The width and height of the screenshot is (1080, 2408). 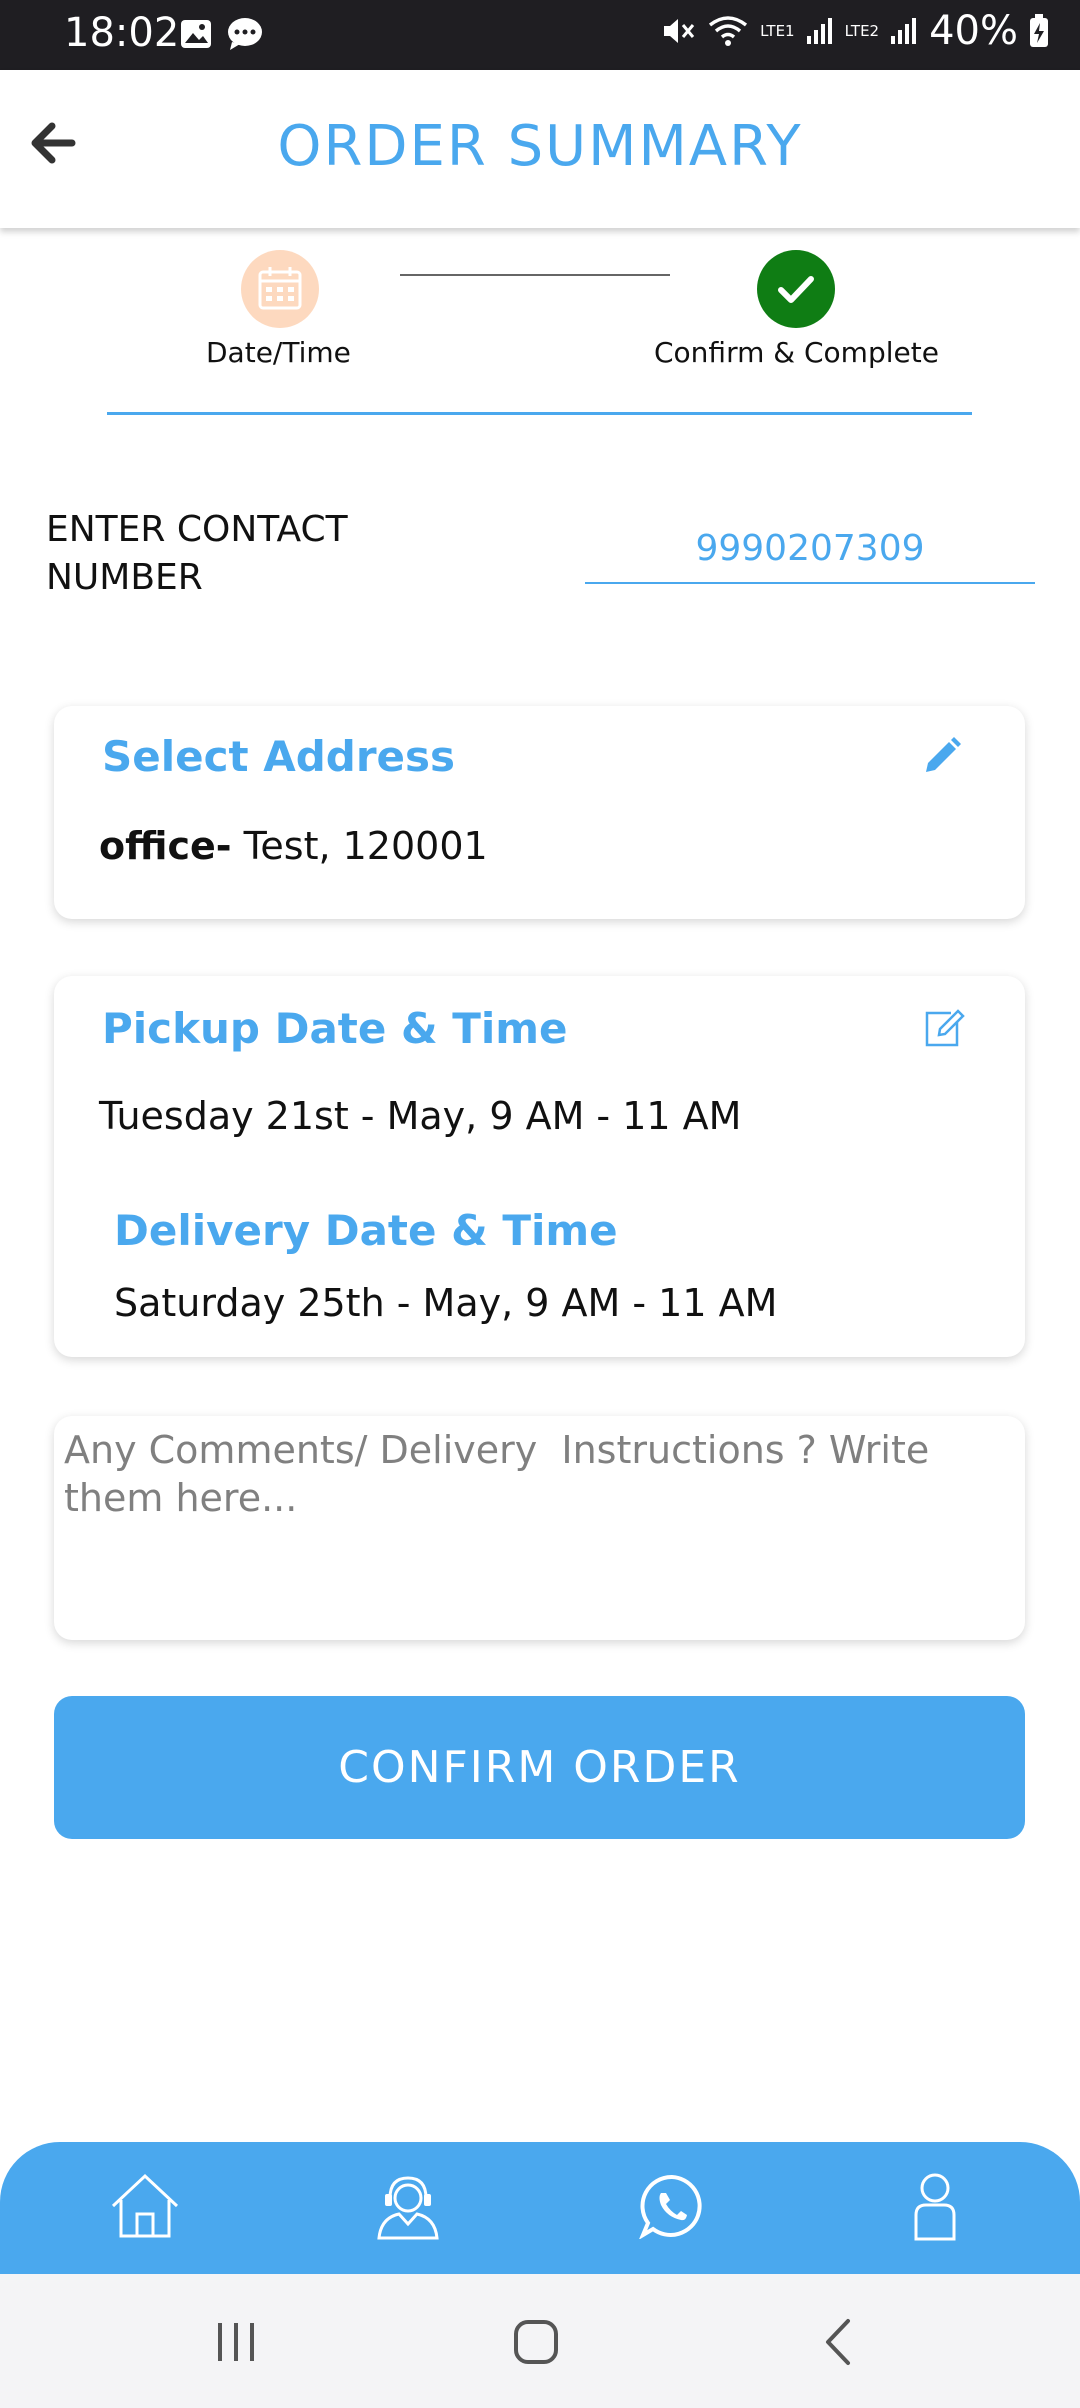 What do you see at coordinates (279, 756) in the screenshot?
I see `select-address-title: Select Address` at bounding box center [279, 756].